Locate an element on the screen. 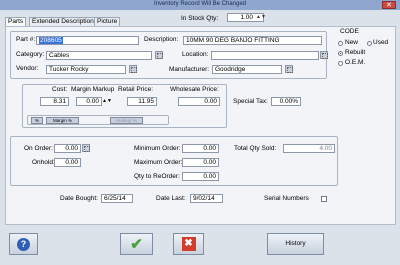 The image size is (400, 265). code-label: CODE is located at coordinates (349, 31).